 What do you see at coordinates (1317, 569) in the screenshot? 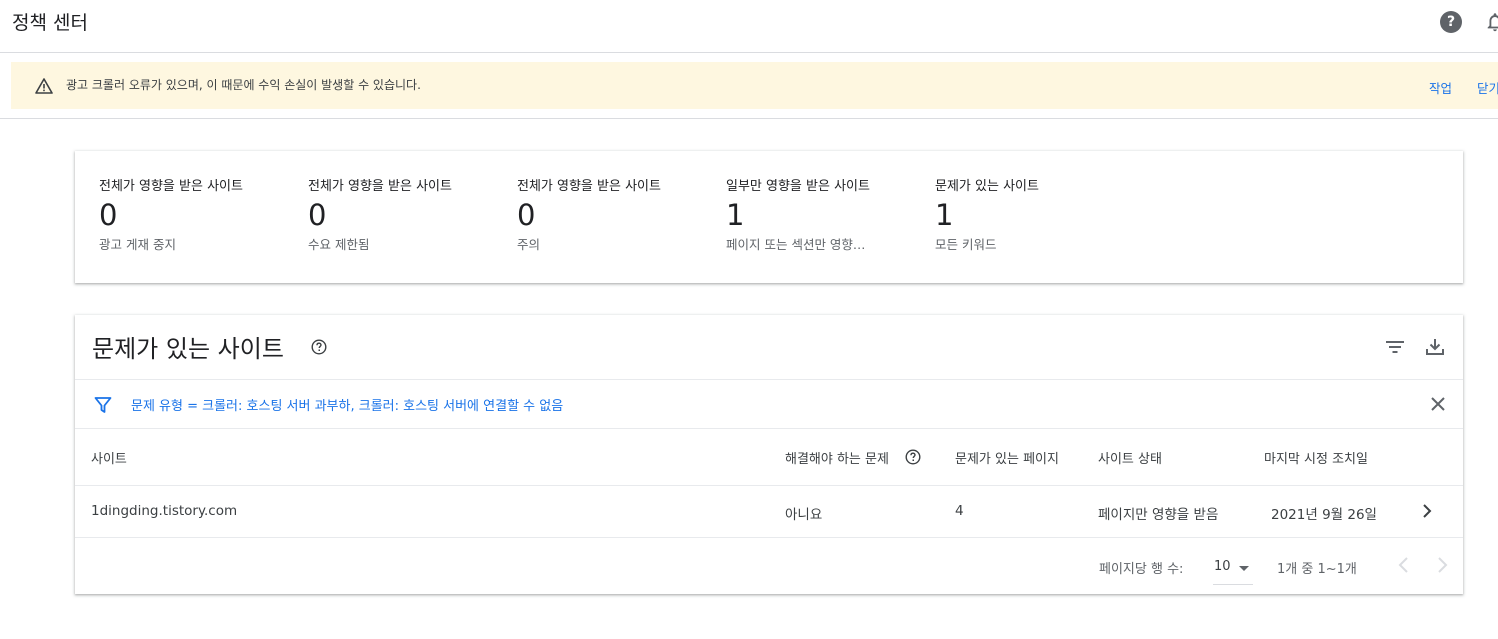
I see `pagination-range: 1개 중 1~1개` at bounding box center [1317, 569].